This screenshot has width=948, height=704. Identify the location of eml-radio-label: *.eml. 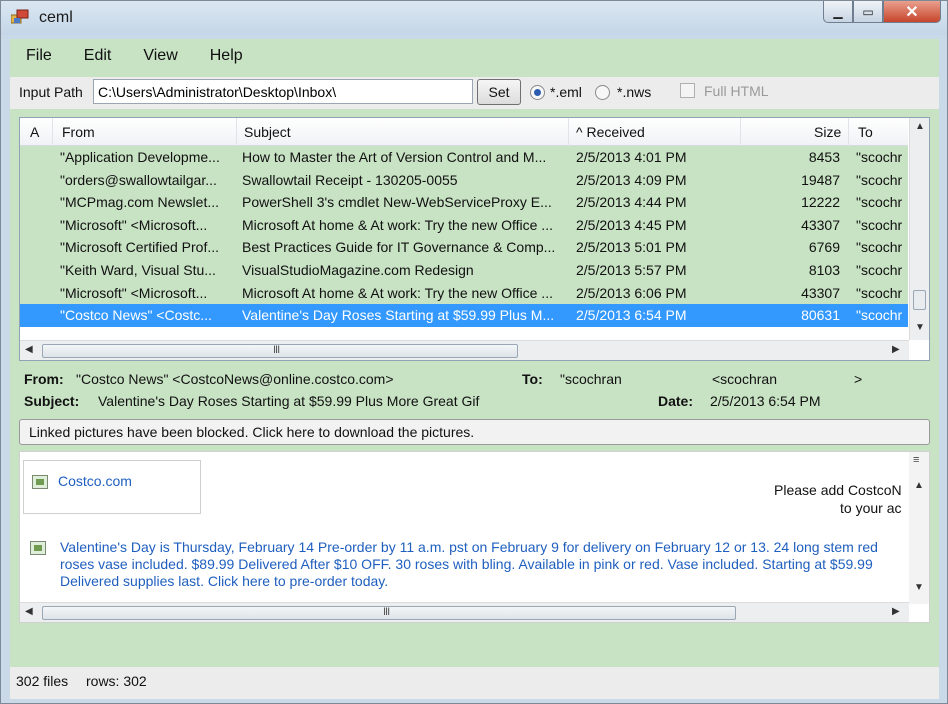
(566, 92).